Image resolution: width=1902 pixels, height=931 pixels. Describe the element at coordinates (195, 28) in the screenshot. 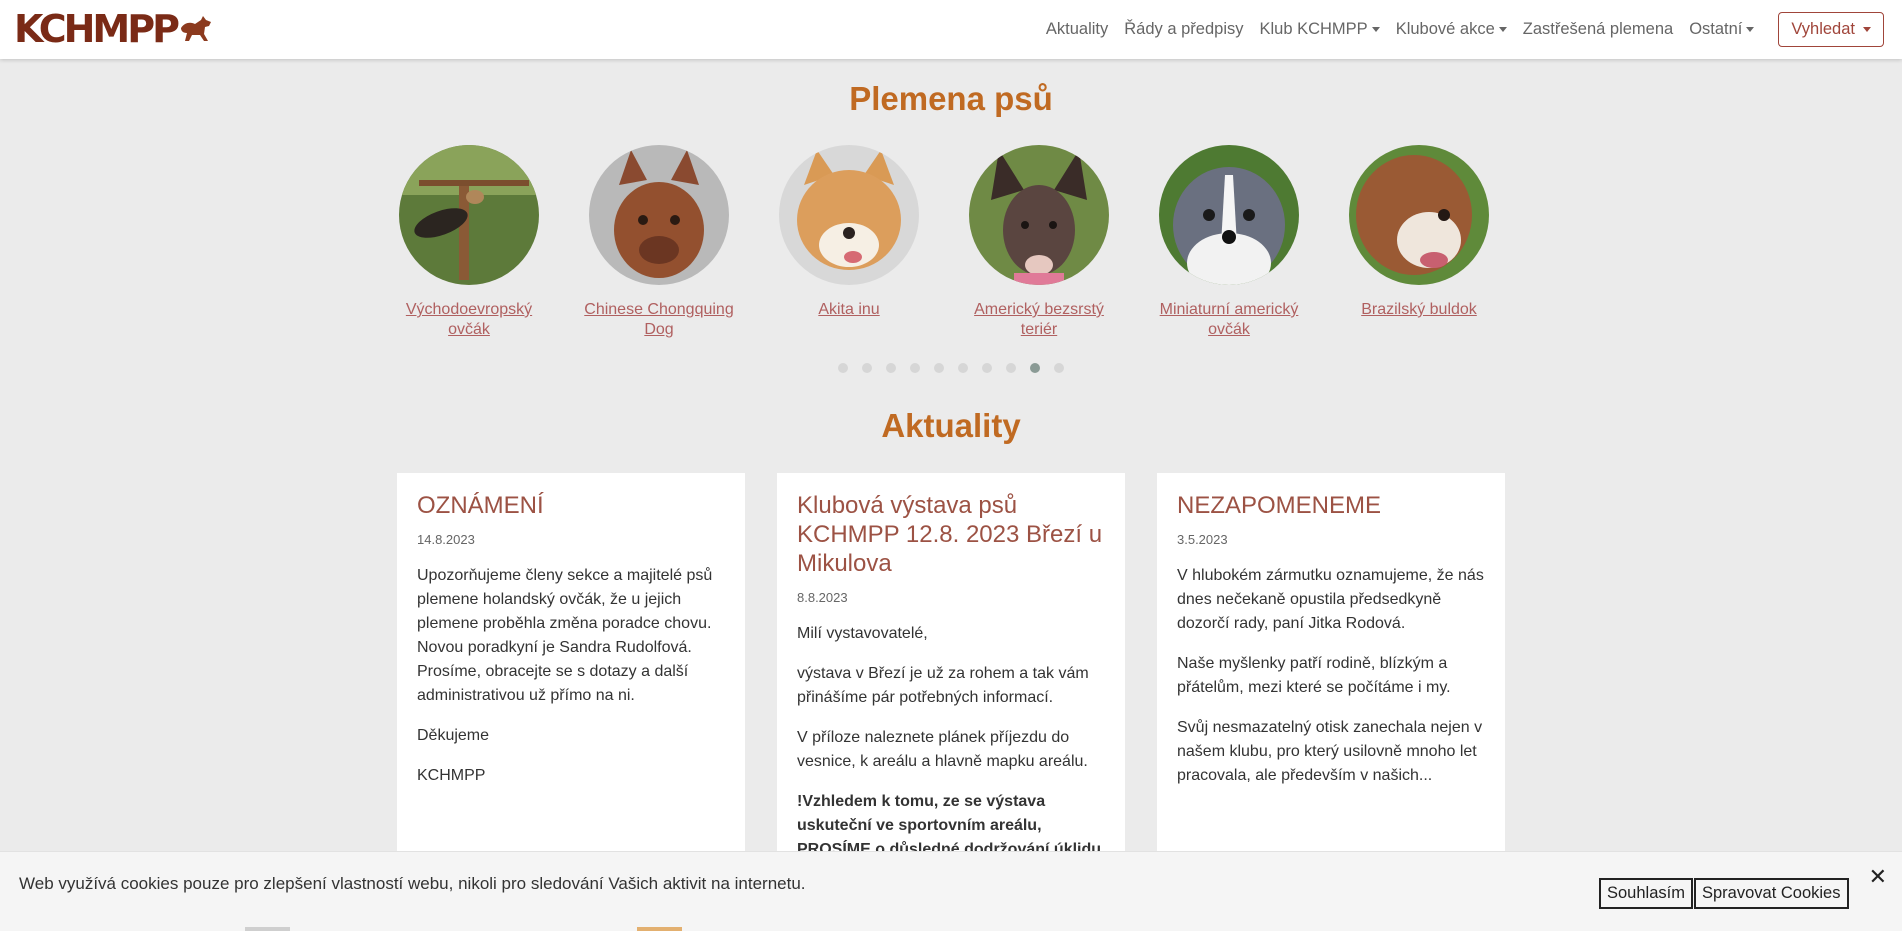

I see `dog-logo-icon` at that location.